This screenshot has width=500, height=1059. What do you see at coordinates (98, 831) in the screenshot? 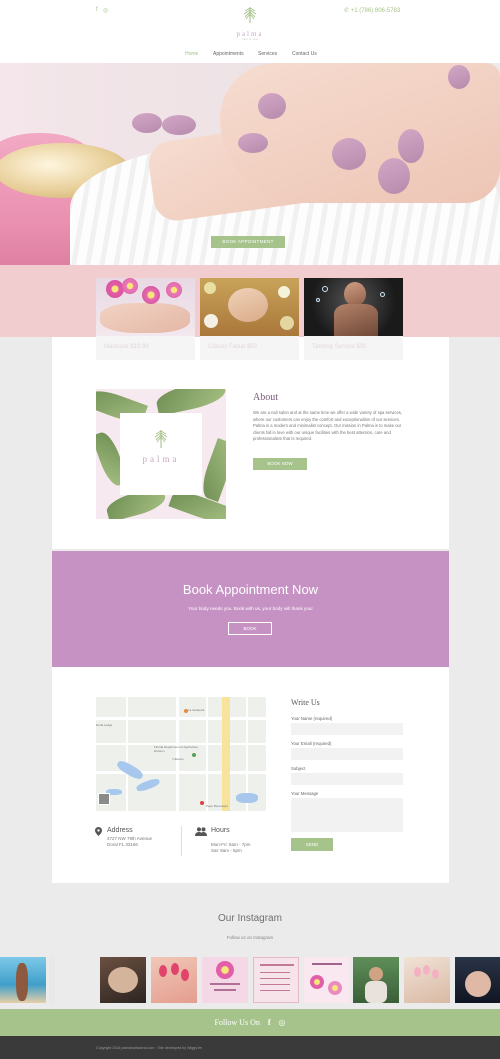
I see `location-pin-icon` at bounding box center [98, 831].